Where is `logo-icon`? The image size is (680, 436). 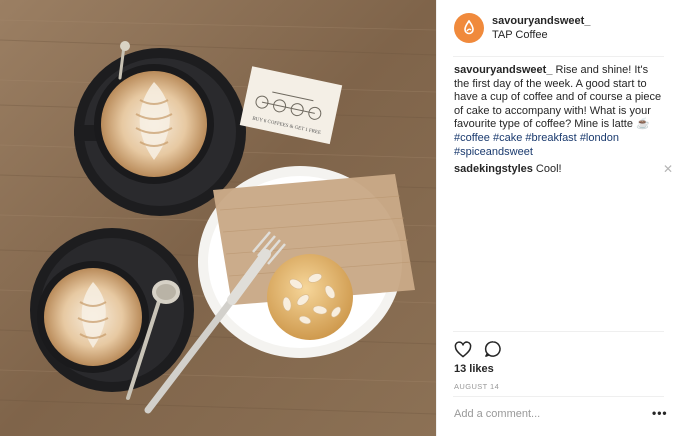 logo-icon is located at coordinates (469, 27).